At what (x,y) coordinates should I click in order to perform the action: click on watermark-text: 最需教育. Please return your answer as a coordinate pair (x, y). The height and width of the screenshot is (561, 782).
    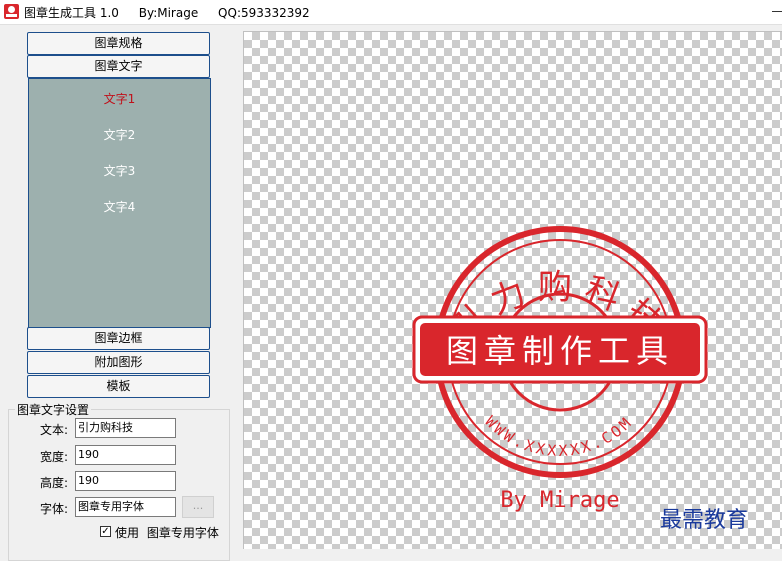
    Looking at the image, I should click on (704, 520).